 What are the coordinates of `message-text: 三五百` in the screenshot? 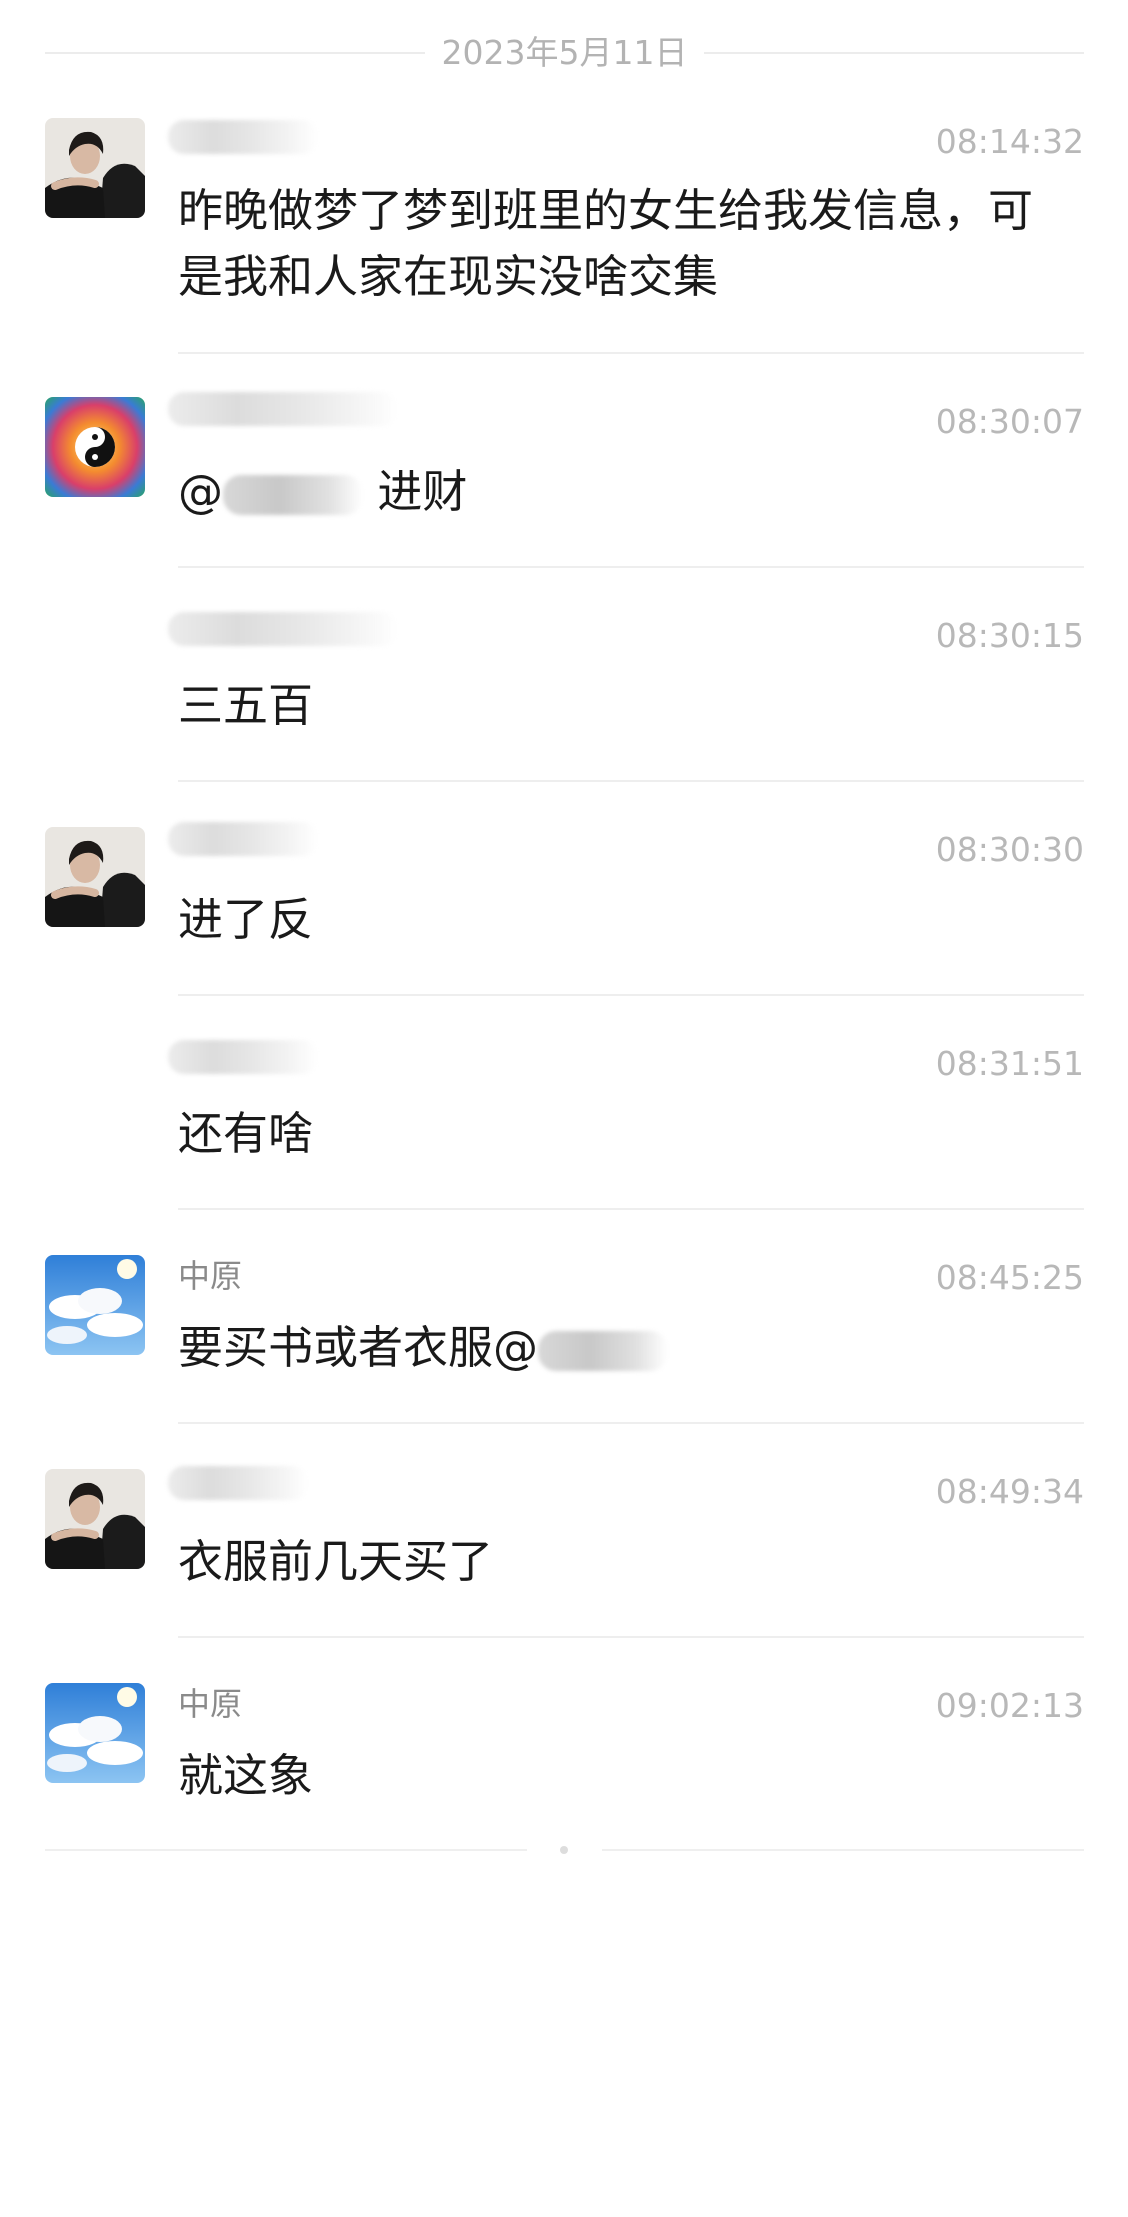 It's located at (246, 705).